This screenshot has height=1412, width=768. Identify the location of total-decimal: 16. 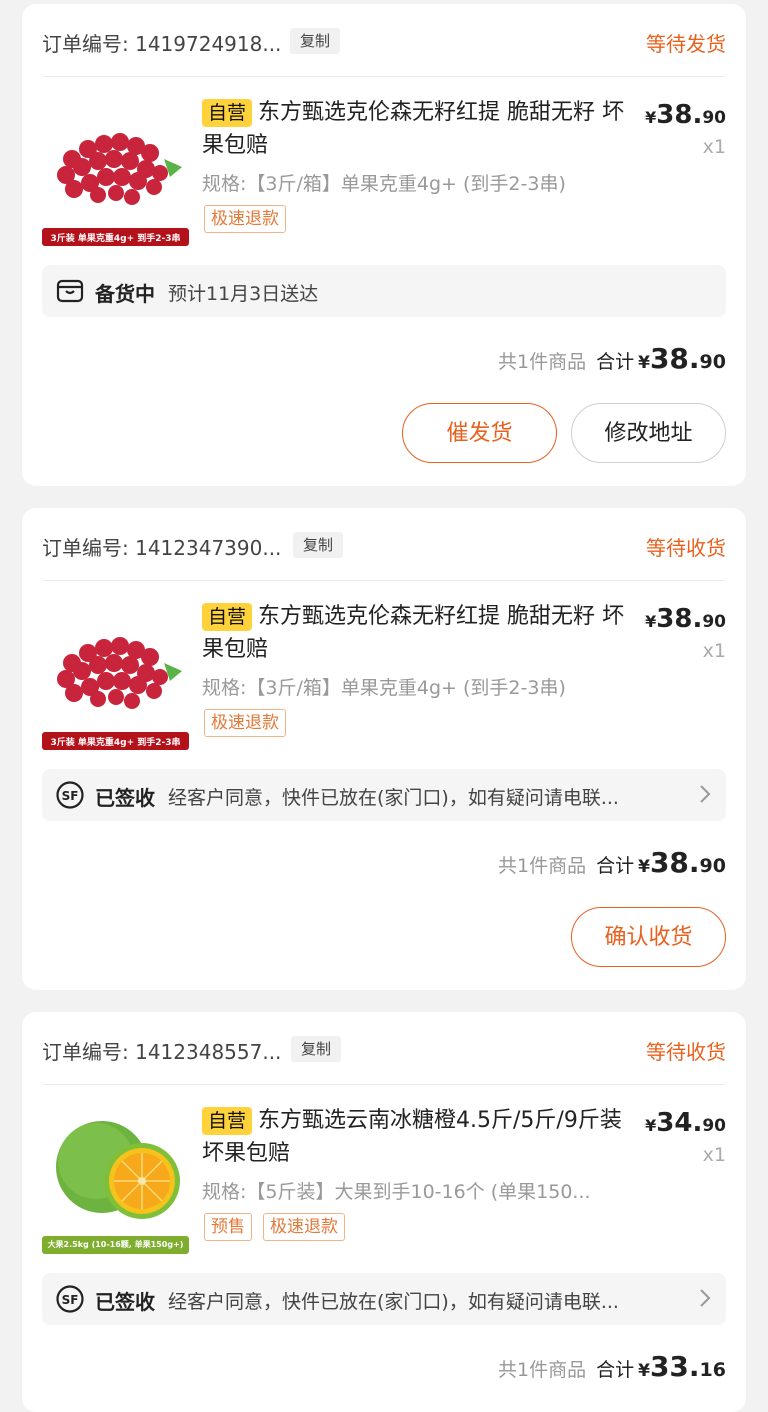
(712, 1370).